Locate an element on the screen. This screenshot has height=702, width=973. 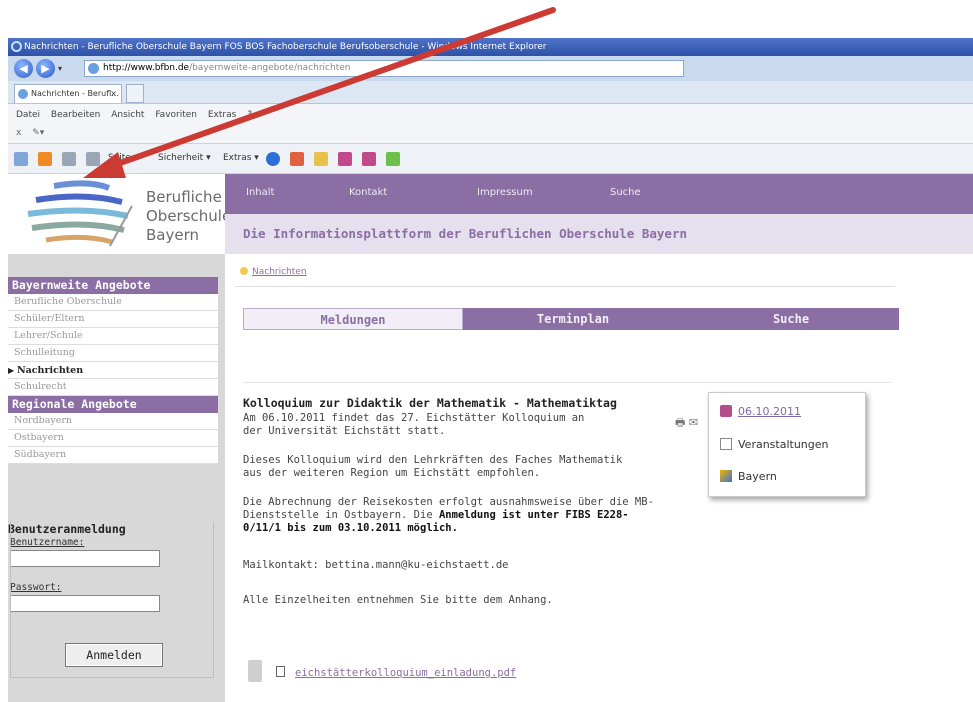
nav-suche: Suche is located at coordinates (625, 192).